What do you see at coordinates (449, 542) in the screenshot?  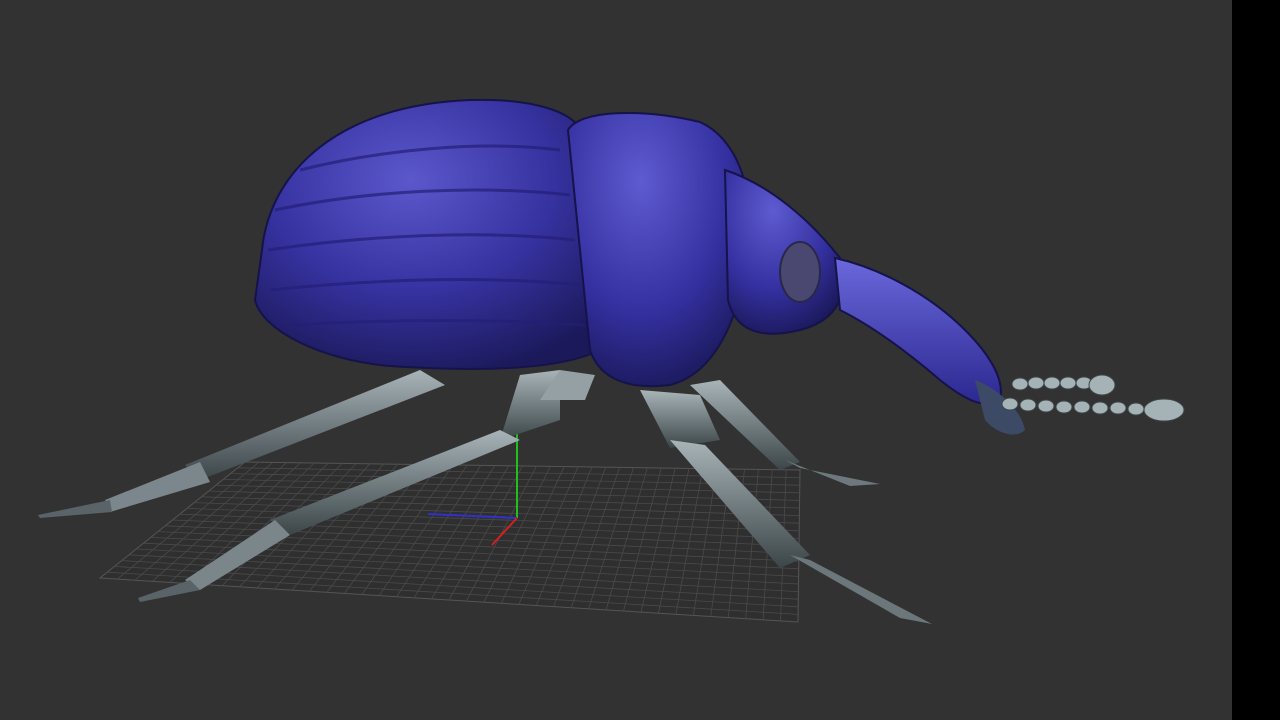 I see `ground-grid` at bounding box center [449, 542].